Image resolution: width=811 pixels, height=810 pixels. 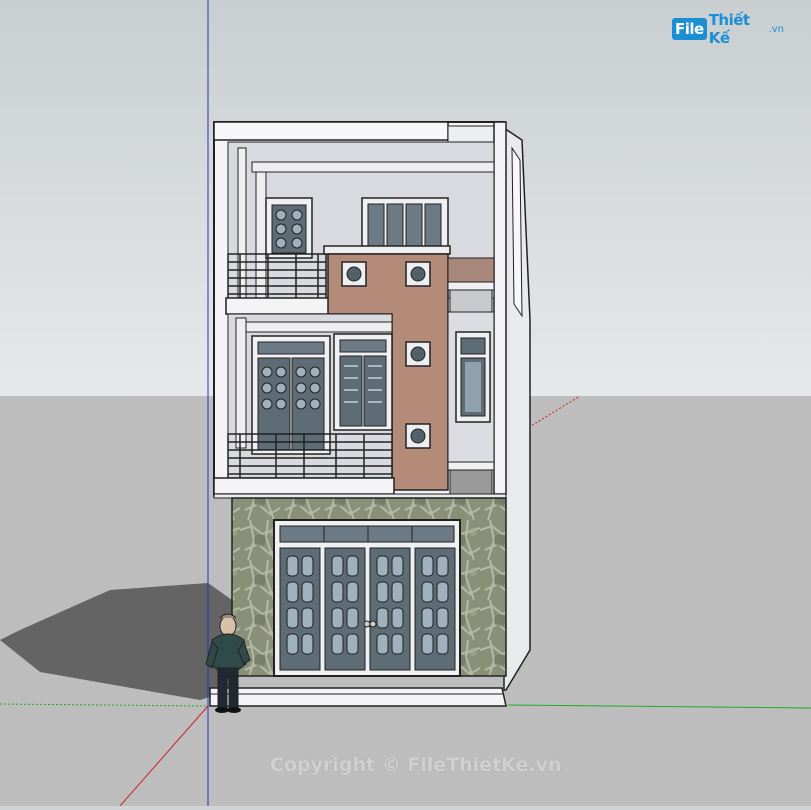 I want to click on logo-text: Thiết Kế, so click(x=729, y=29).